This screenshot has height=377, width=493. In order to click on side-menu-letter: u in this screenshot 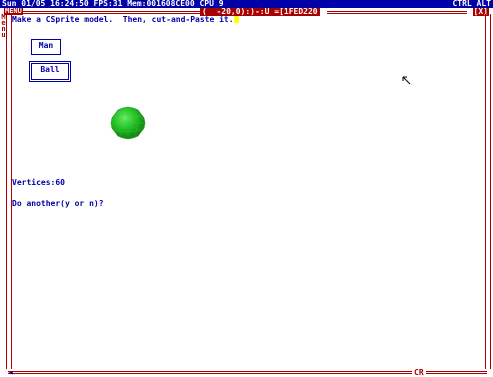, I will do `click(3, 35)`.